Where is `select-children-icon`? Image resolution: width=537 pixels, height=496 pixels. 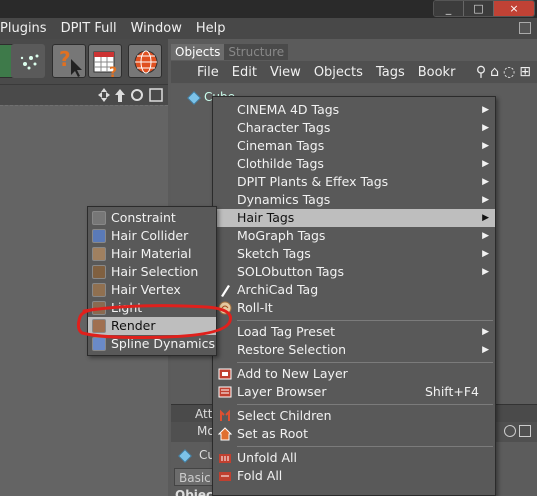
select-children-icon is located at coordinates (225, 415).